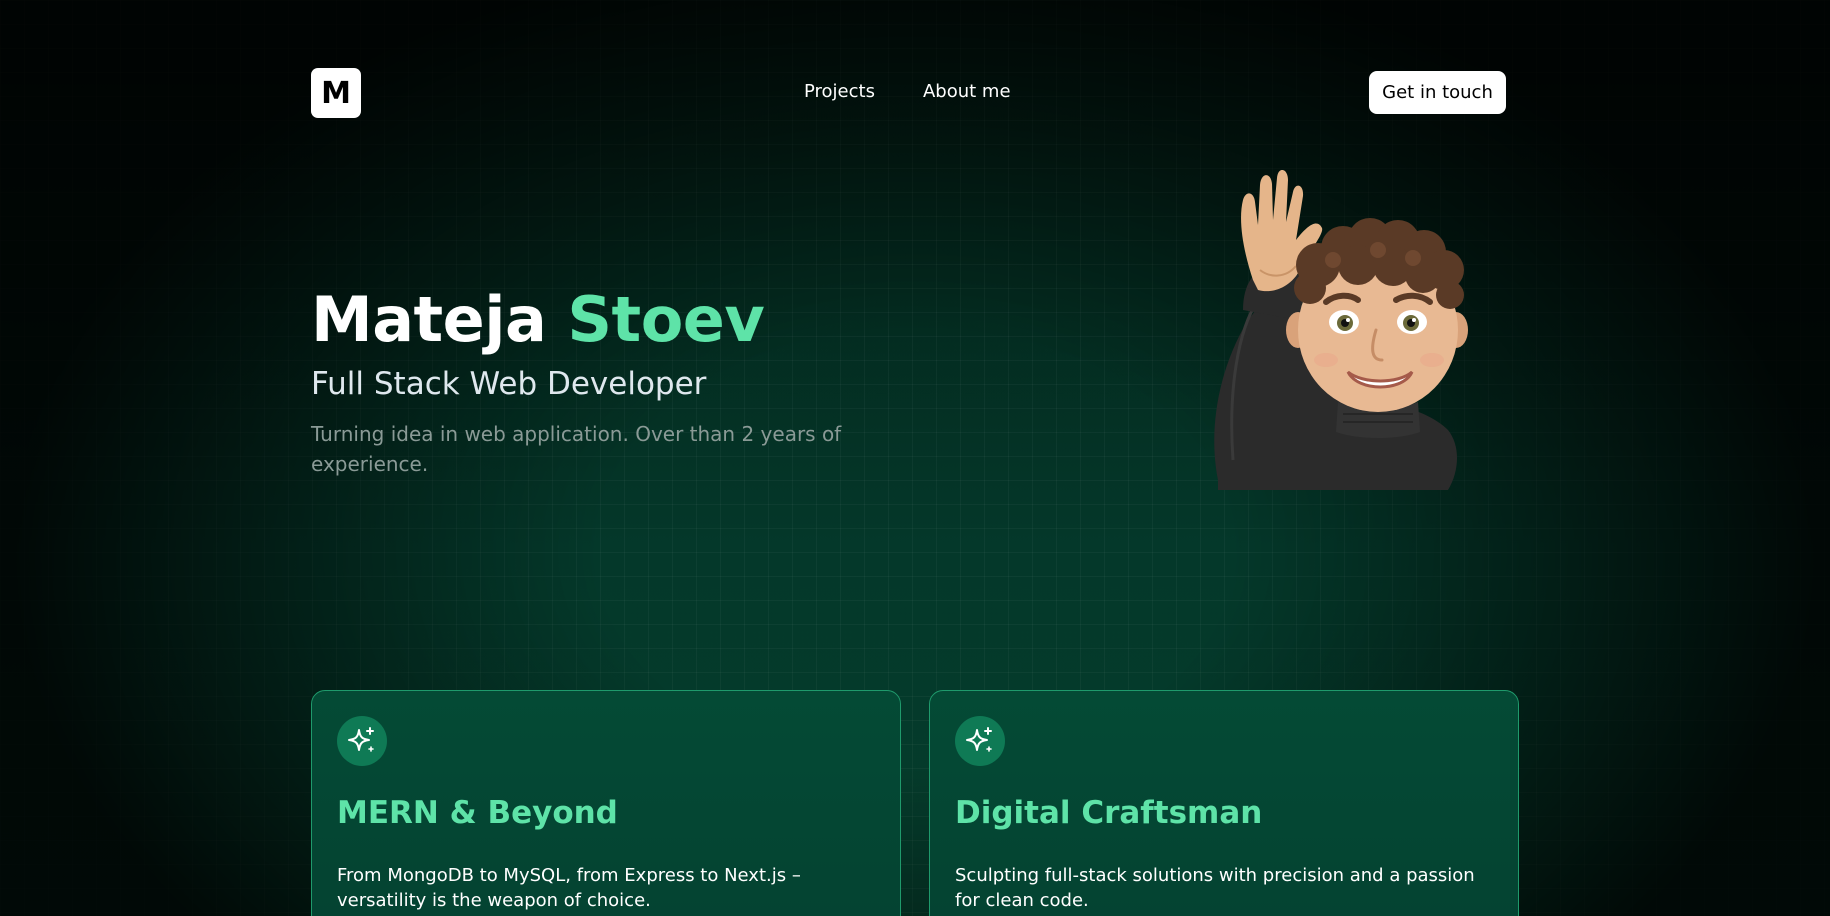  Describe the element at coordinates (429, 319) in the screenshot. I see `hero-first-name: Mateja` at that location.